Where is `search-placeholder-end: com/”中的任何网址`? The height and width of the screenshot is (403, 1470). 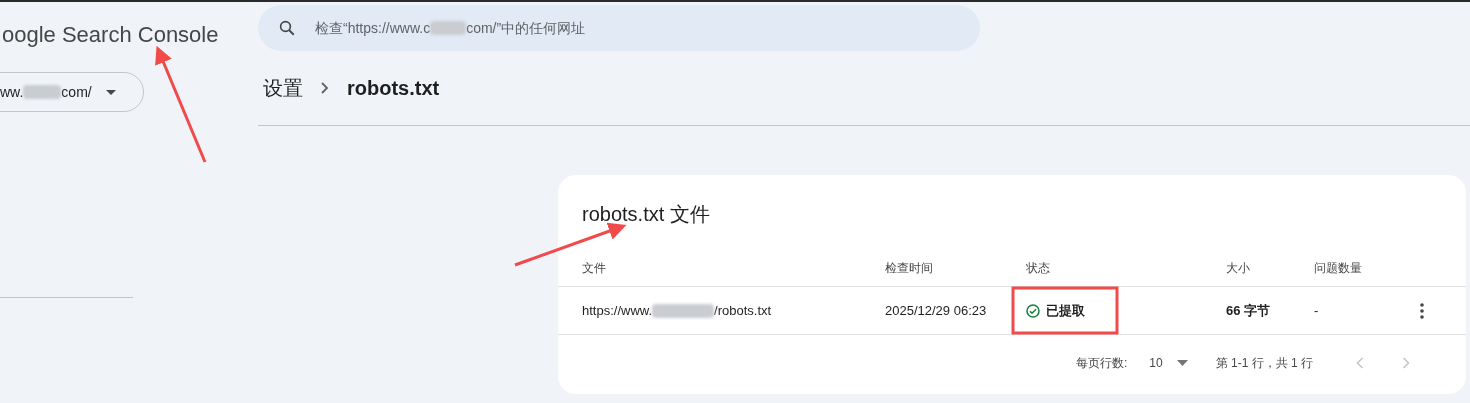 search-placeholder-end: com/”中的任何网址 is located at coordinates (526, 28).